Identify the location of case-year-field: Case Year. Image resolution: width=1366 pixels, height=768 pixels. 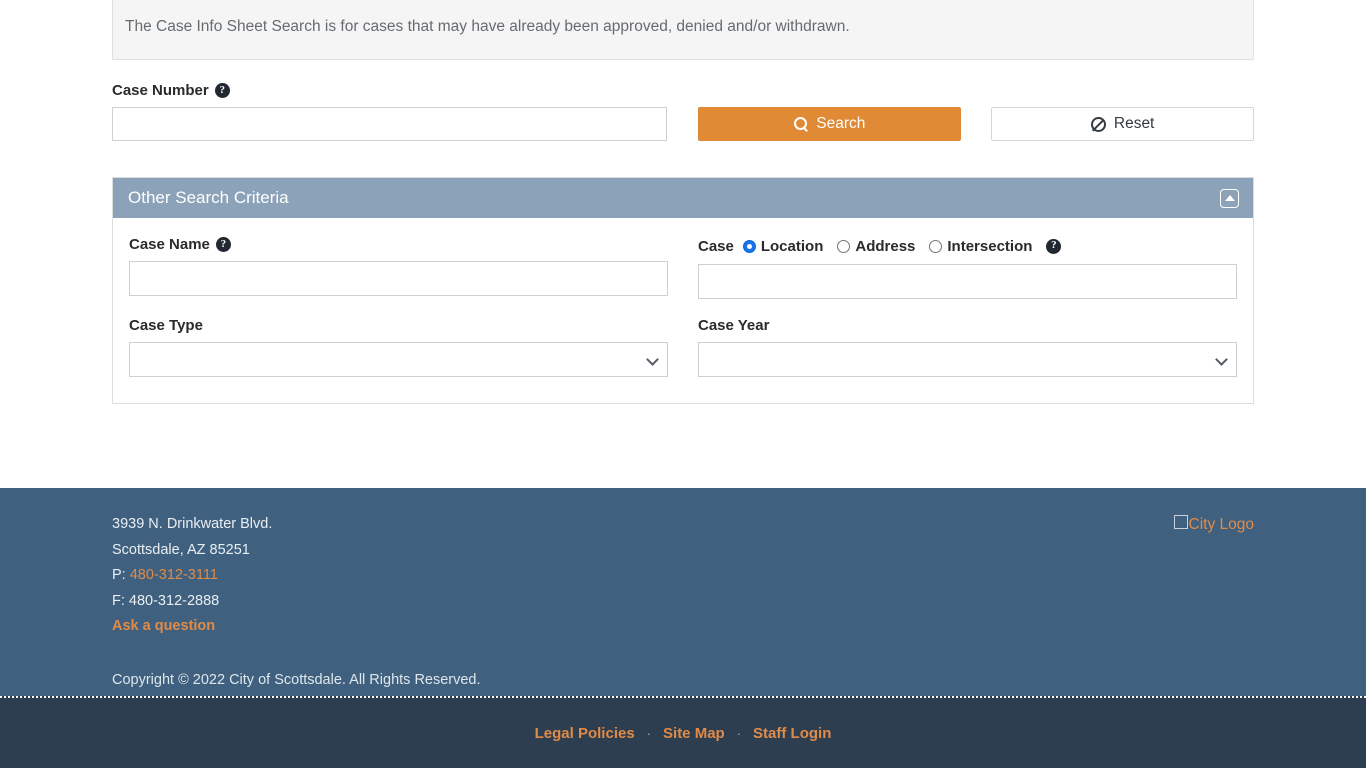
(967, 347).